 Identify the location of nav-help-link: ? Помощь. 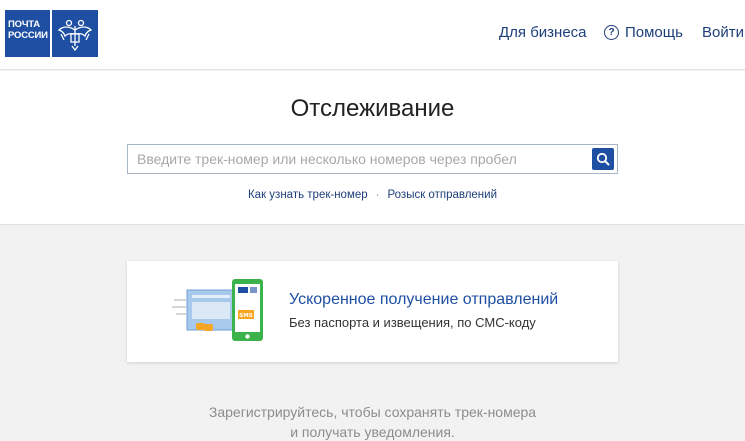
(643, 32).